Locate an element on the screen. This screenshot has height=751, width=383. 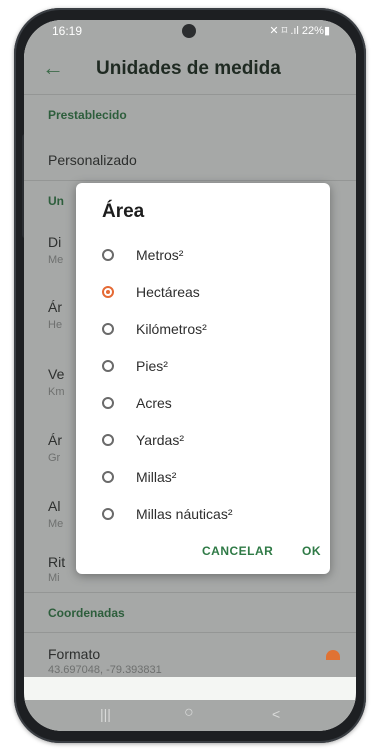
option-kilometros: Kilómetros² is located at coordinates (203, 331).